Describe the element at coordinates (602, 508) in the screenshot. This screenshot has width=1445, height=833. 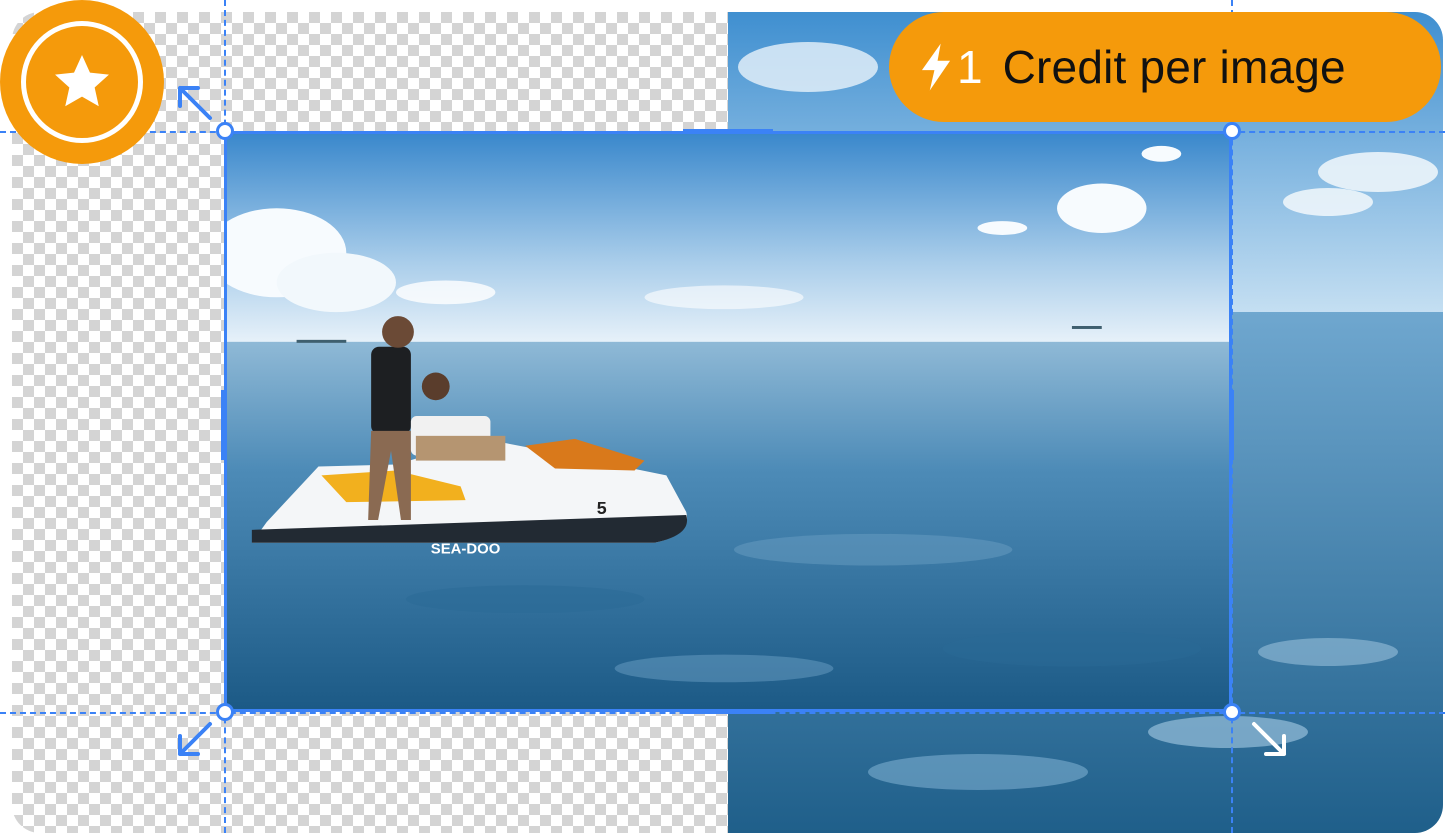
I see `svg-text: 5` at that location.